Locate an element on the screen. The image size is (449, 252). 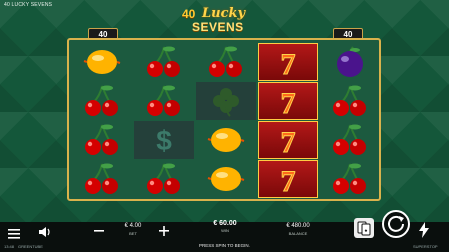
logo-prefix: 40 is located at coordinates (189, 14).